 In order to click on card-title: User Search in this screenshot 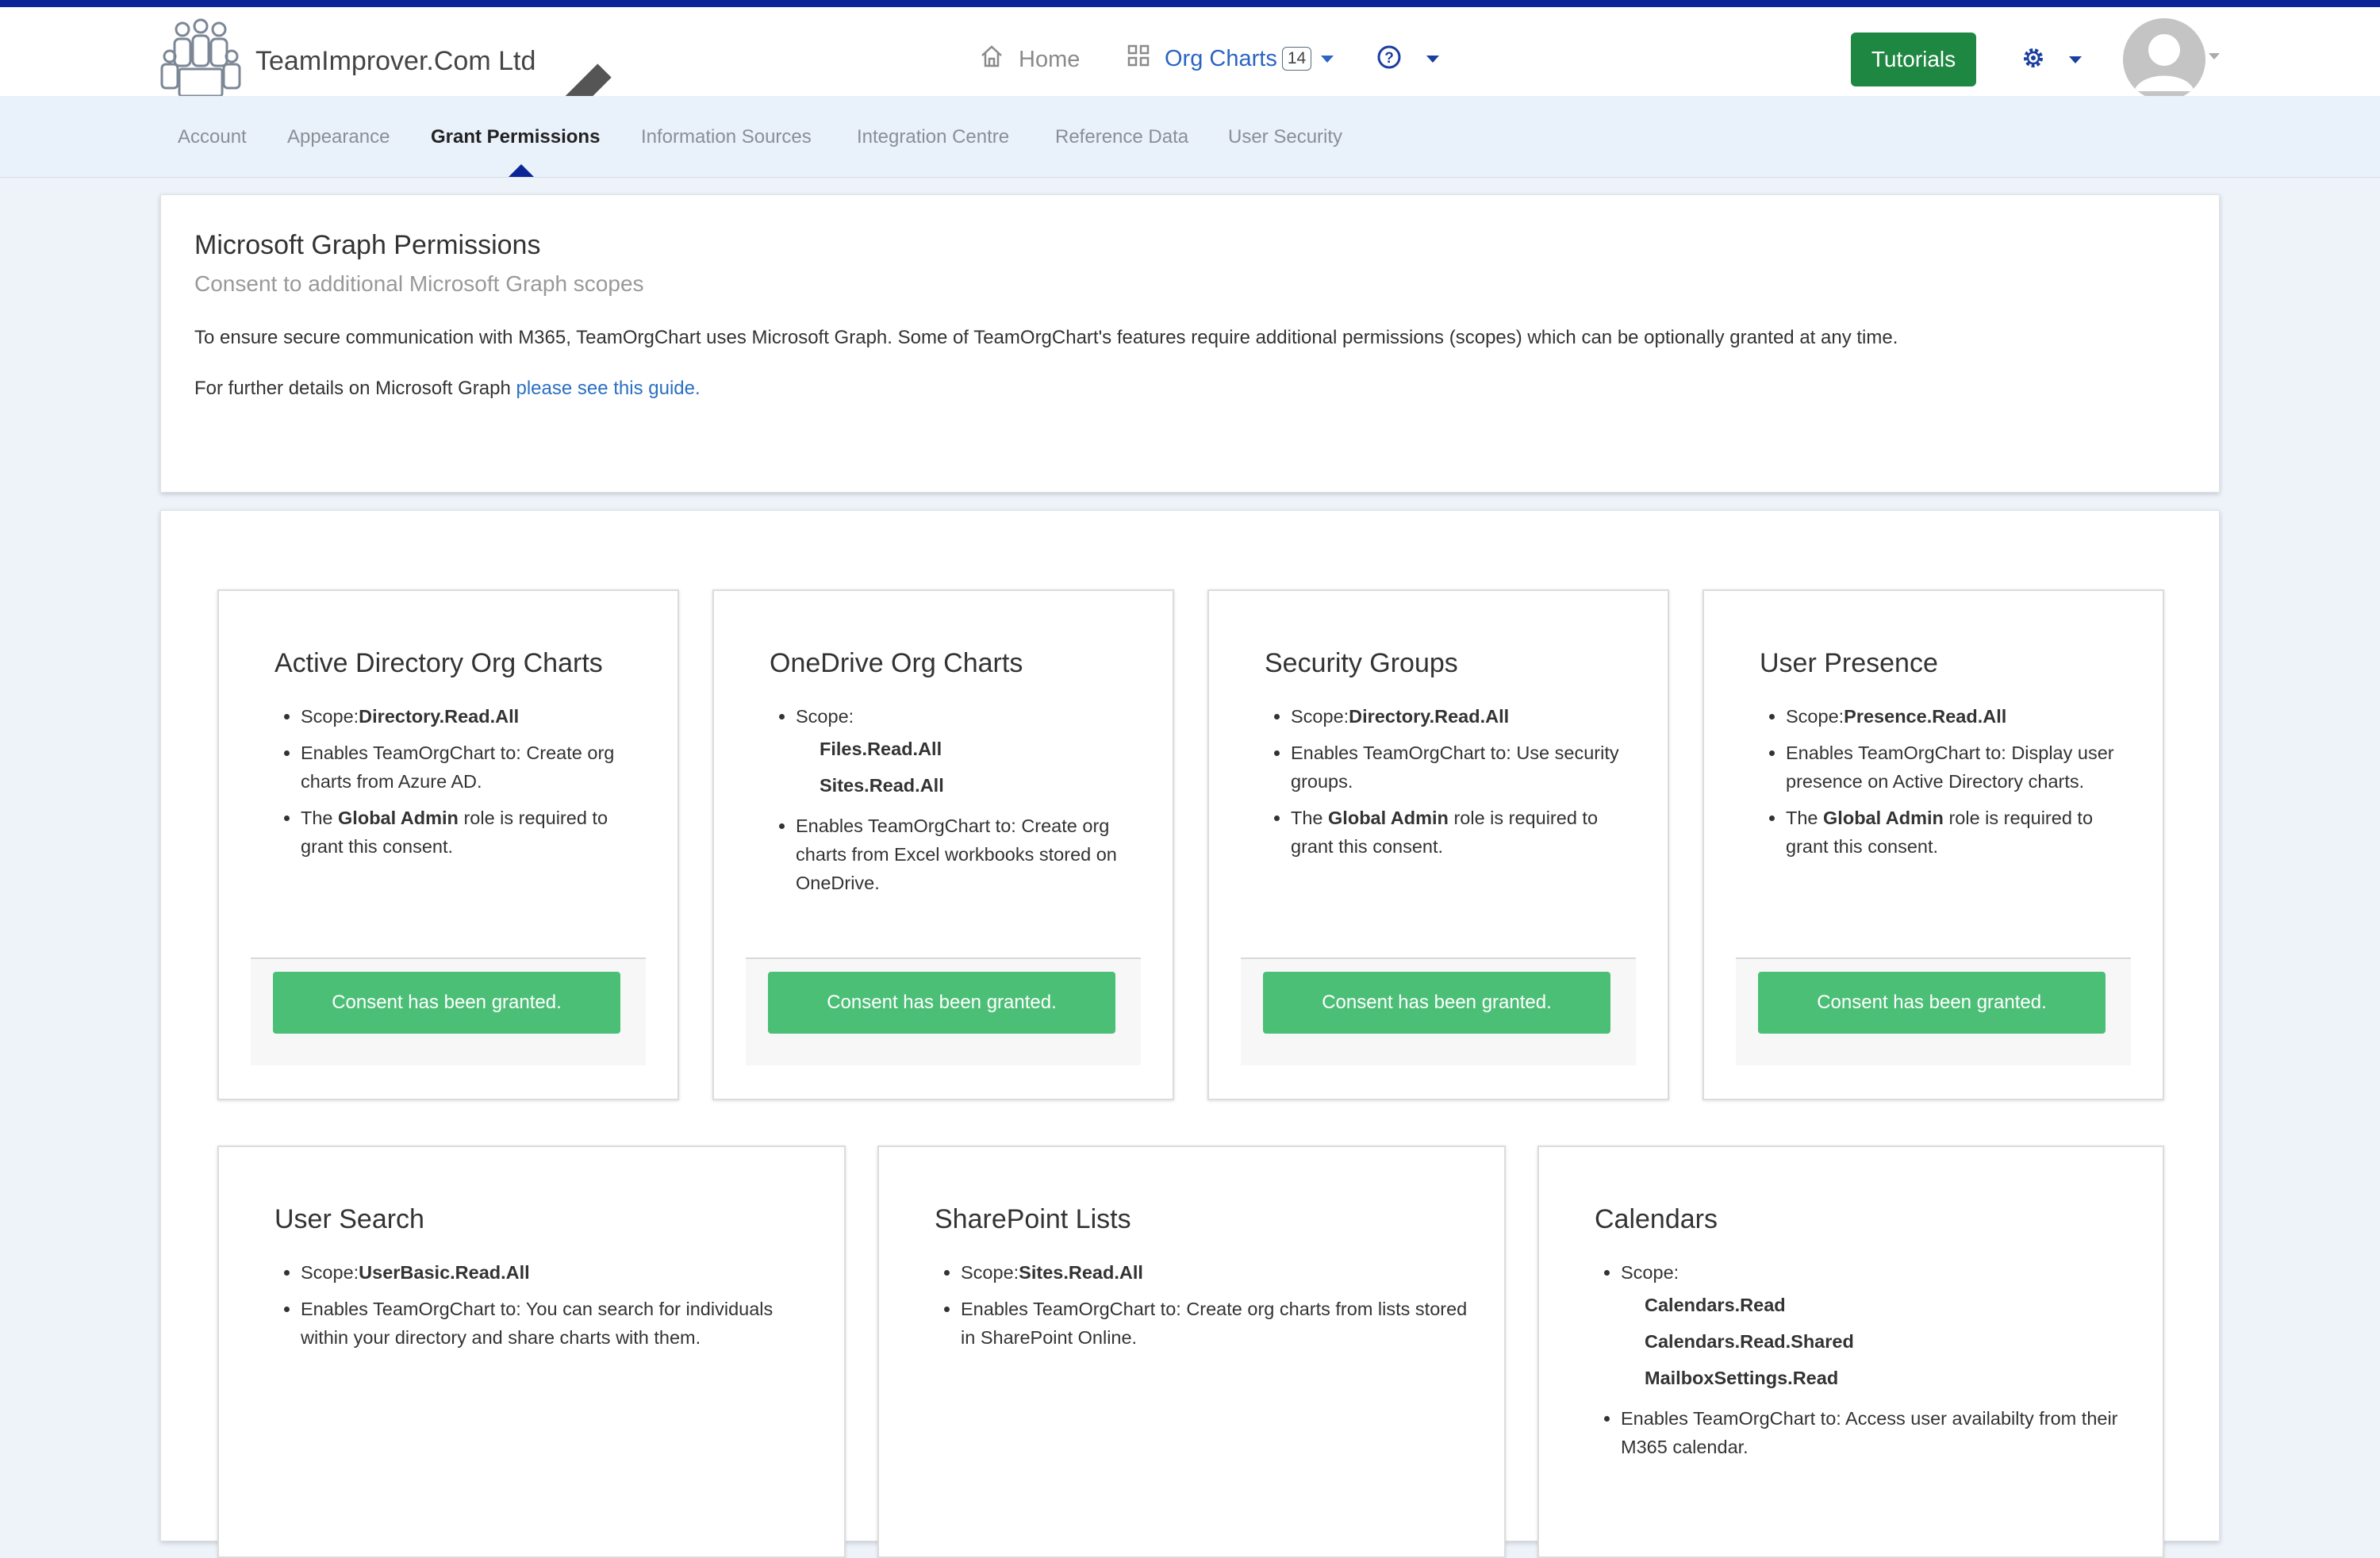, I will do `click(349, 1219)`.